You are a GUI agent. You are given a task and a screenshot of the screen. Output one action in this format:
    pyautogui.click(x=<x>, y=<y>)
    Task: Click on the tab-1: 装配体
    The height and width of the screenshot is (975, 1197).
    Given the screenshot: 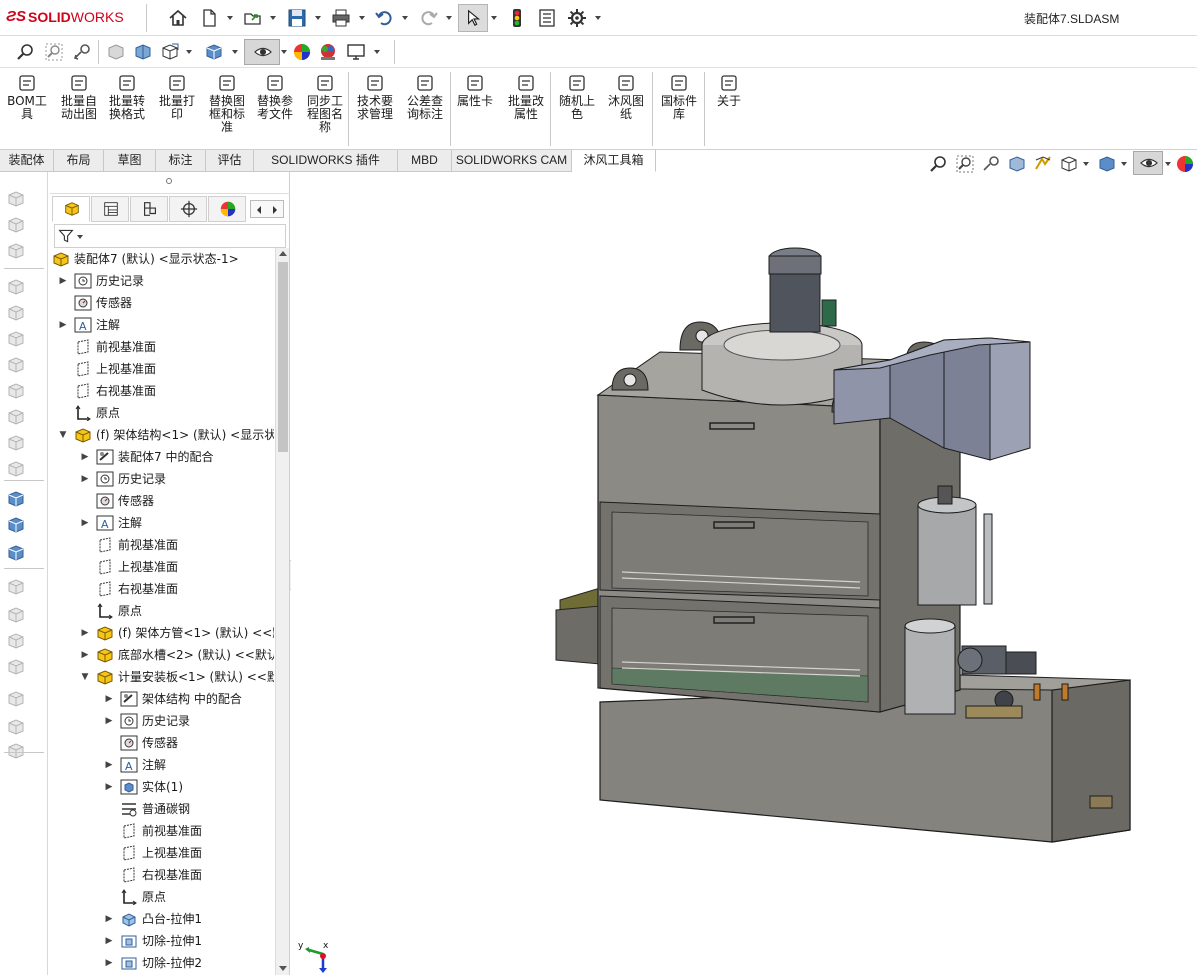 What is the action you would take?
    pyautogui.click(x=27, y=161)
    